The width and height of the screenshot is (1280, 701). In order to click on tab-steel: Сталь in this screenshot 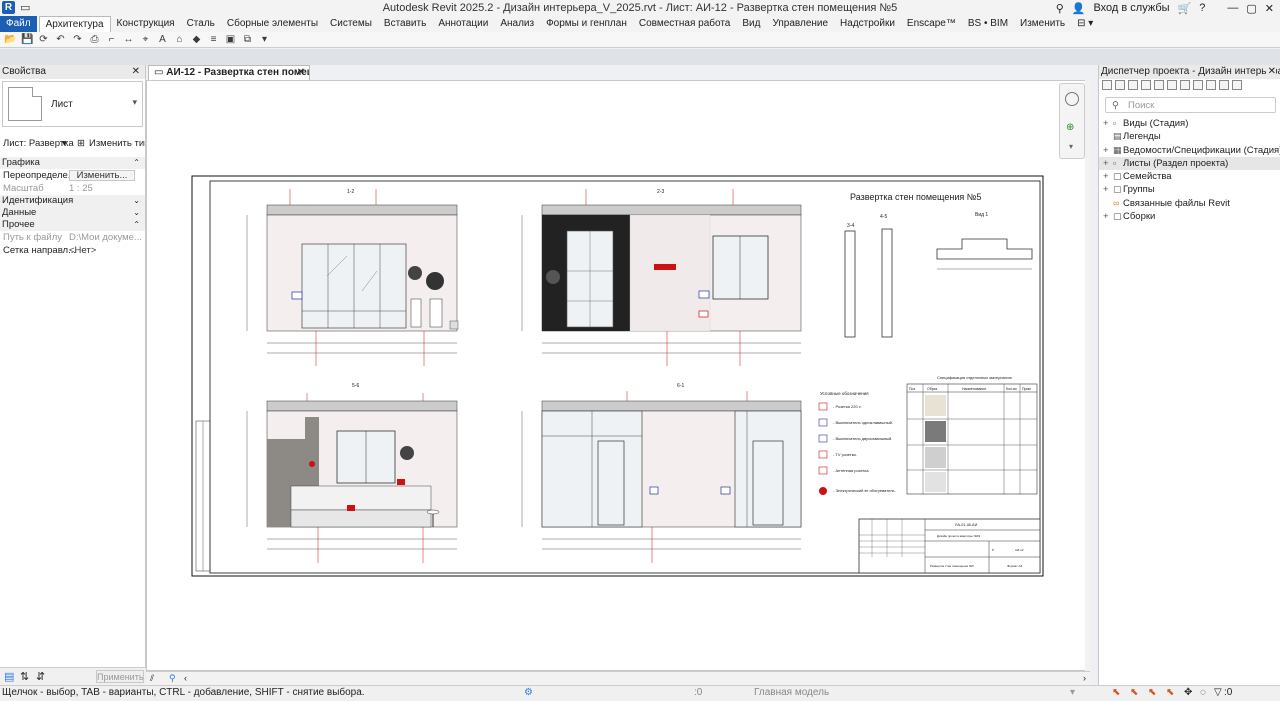, I will do `click(201, 24)`.